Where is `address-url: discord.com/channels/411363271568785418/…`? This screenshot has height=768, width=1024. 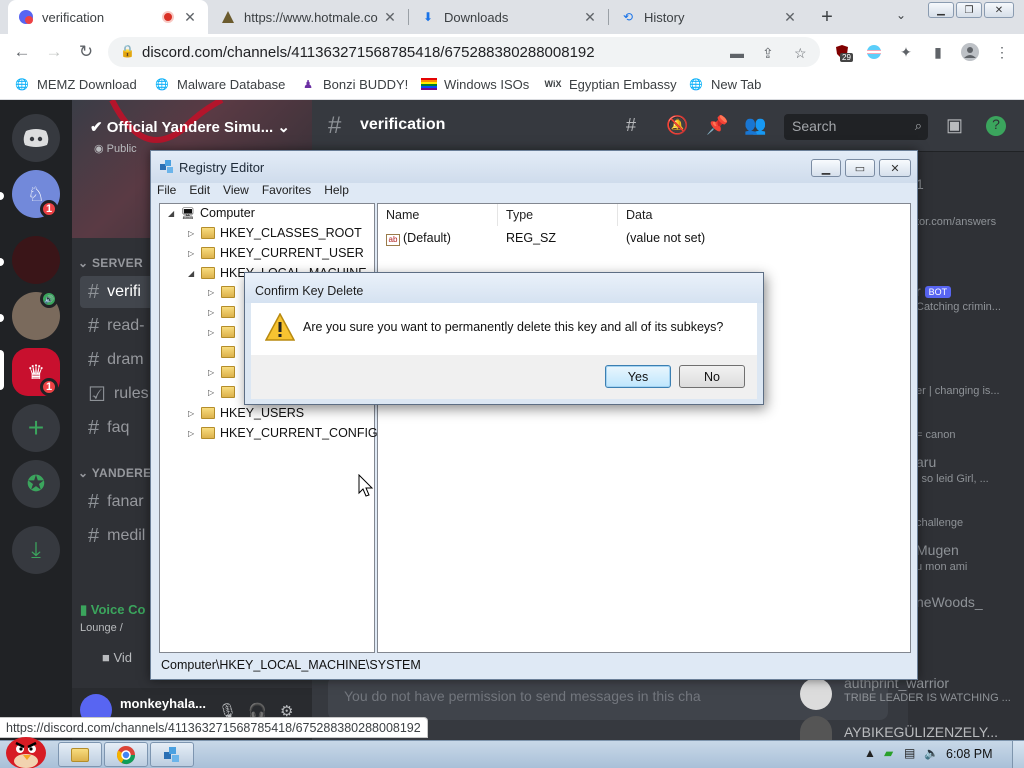
address-url: discord.com/channels/411363271568785418/… is located at coordinates (368, 52).